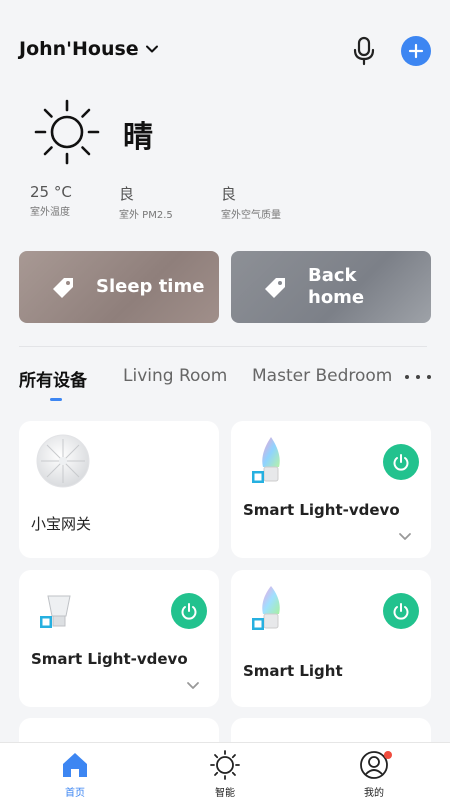 The height and width of the screenshot is (800, 450). Describe the element at coordinates (374, 793) in the screenshot. I see `nav-label: 我的` at that location.